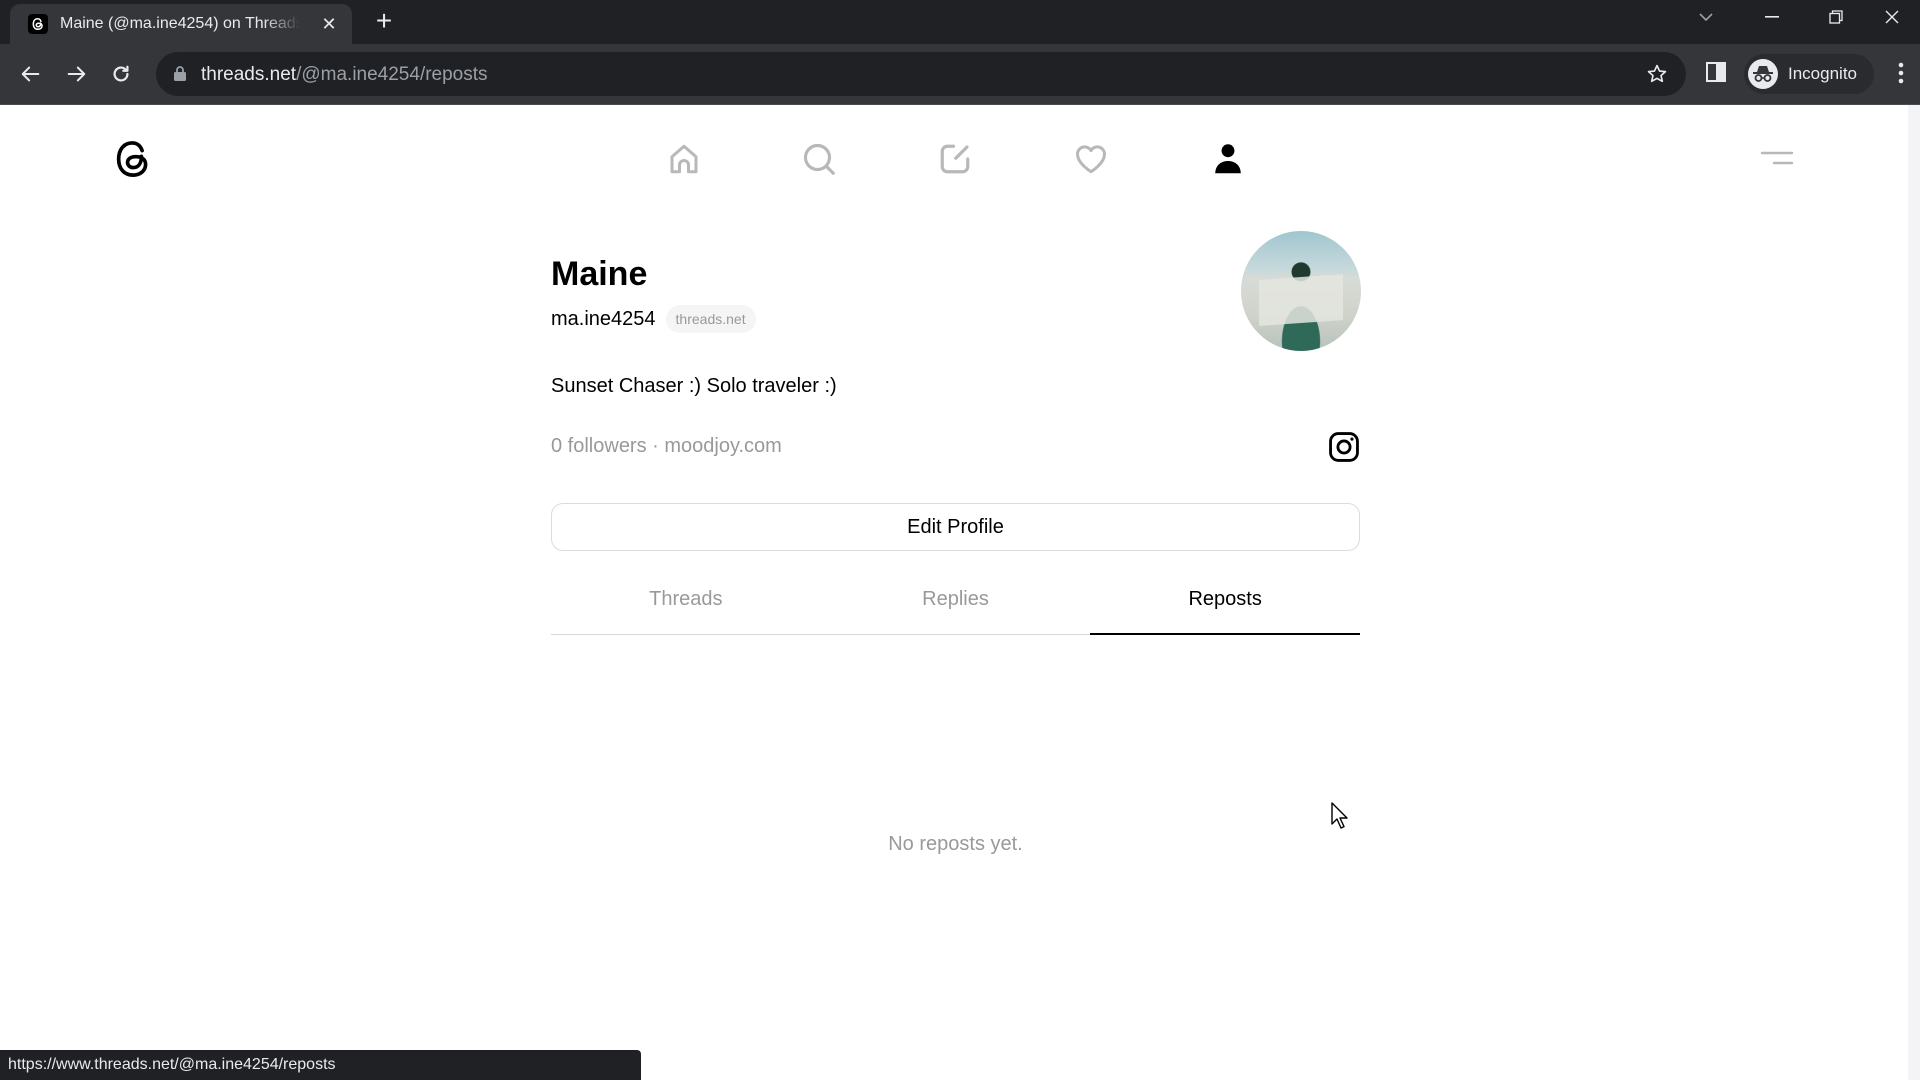 The width and height of the screenshot is (1920, 1080). I want to click on threads-favicon-icon, so click(38, 24).